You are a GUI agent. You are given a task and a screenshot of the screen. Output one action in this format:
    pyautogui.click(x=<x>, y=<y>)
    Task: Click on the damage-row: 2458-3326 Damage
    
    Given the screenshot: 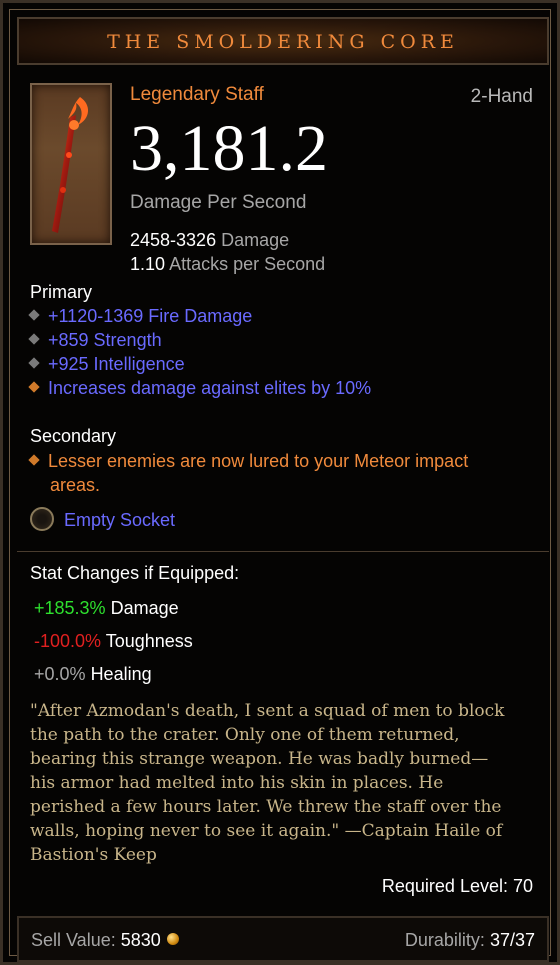 What is the action you would take?
    pyautogui.click(x=209, y=240)
    